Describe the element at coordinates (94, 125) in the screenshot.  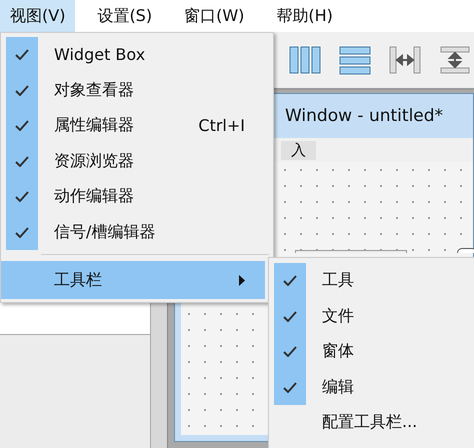
I see `menu-item-label: 属性编辑器` at that location.